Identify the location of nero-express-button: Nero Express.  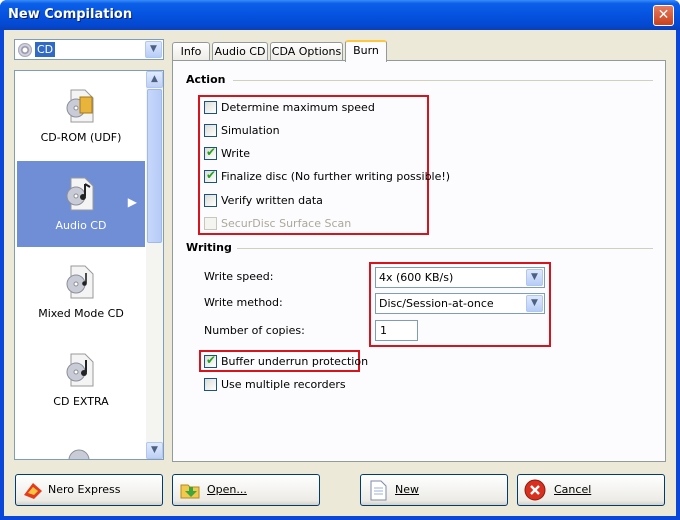
(89, 490).